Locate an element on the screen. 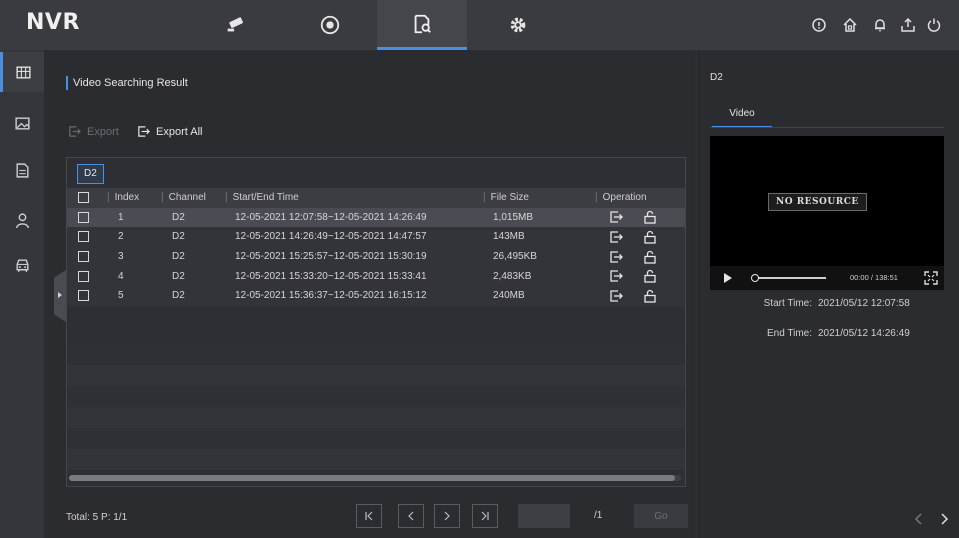 The width and height of the screenshot is (959, 538). end-time-row: End Time: 2021/05/12 14:26:49 is located at coordinates (831, 333).